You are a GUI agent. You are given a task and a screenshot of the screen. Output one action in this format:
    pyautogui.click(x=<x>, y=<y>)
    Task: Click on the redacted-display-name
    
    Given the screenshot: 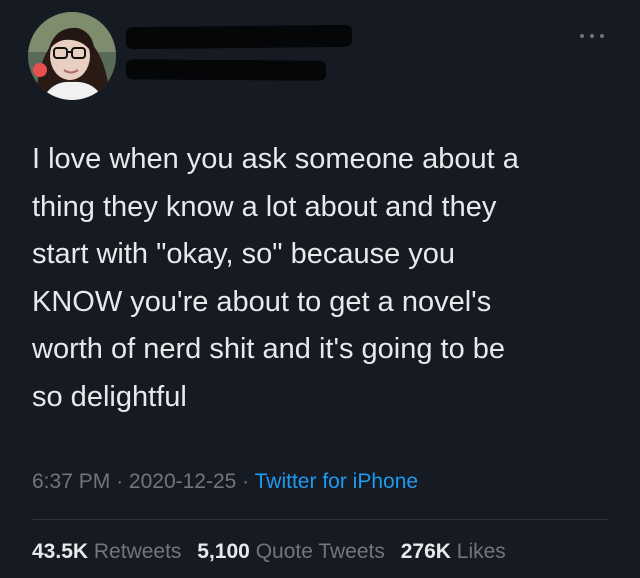 What is the action you would take?
    pyautogui.click(x=239, y=37)
    